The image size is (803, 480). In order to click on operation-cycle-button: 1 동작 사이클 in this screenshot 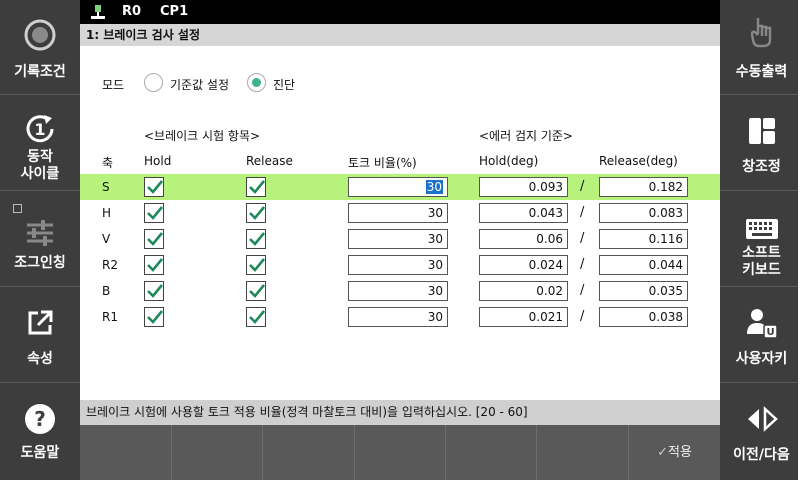, I will do `click(40, 143)`.